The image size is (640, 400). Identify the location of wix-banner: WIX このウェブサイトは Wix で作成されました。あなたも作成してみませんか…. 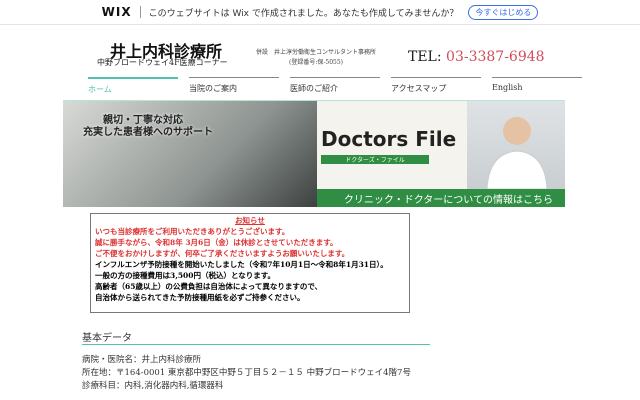
(320, 12).